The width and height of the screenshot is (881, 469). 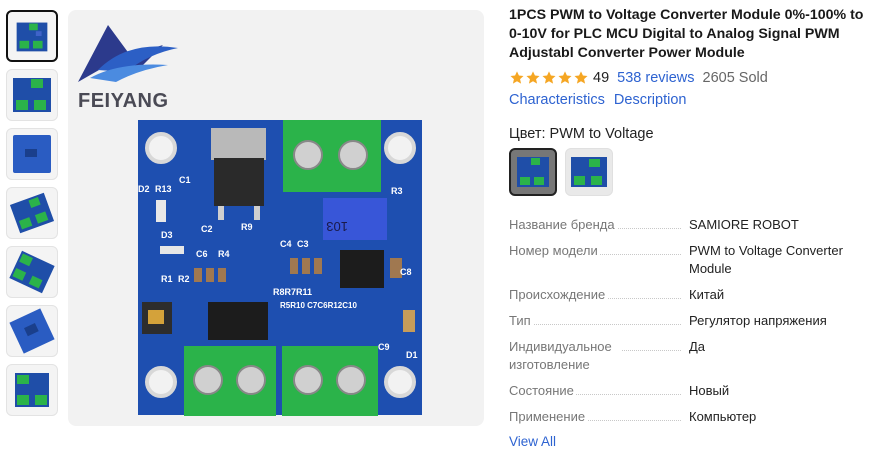 I want to click on label-r1: R1, so click(x=167, y=279).